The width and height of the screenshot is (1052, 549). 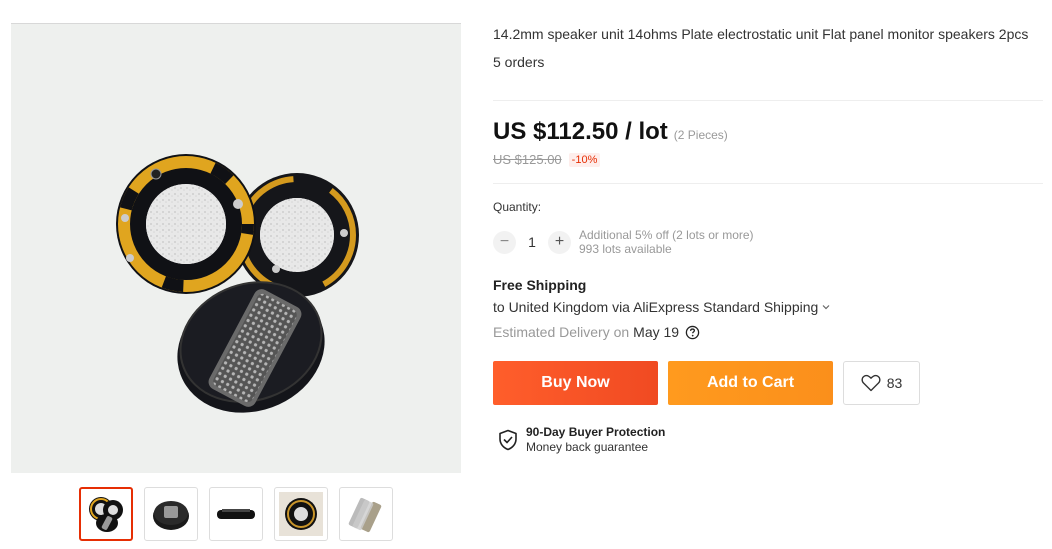 I want to click on order-count: 5 orders, so click(x=519, y=62).